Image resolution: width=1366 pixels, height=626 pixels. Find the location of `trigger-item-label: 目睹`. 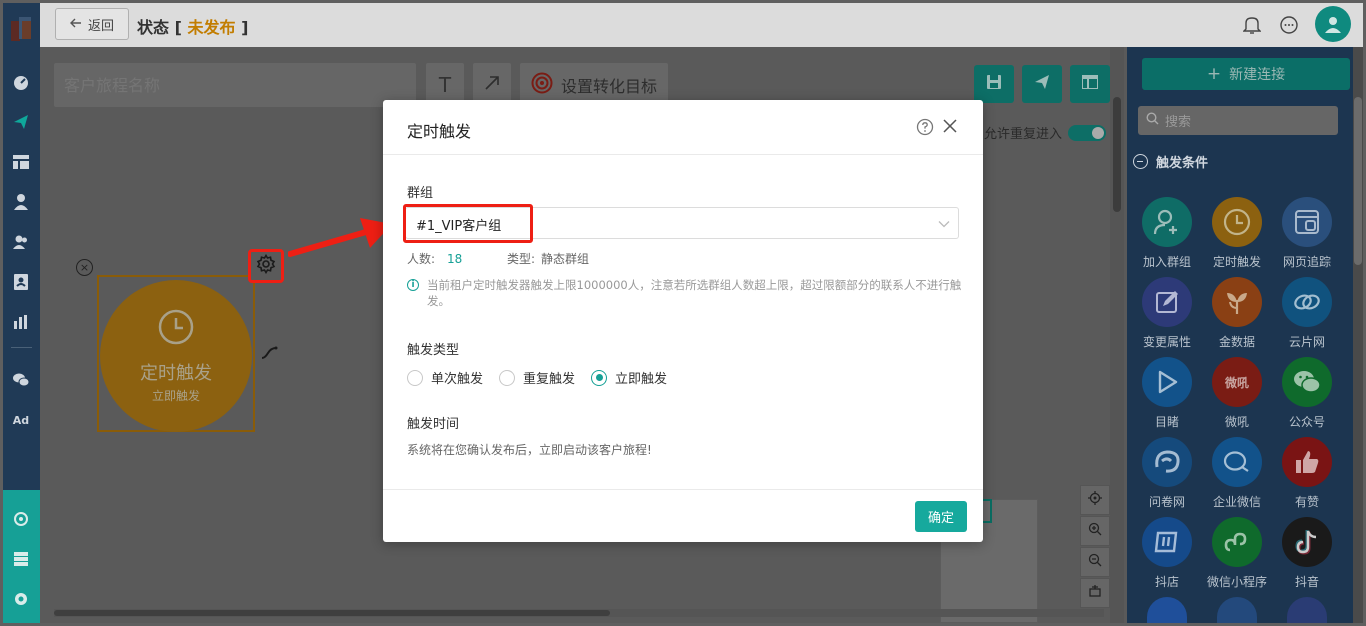

trigger-item-label: 目睹 is located at coordinates (1166, 422).